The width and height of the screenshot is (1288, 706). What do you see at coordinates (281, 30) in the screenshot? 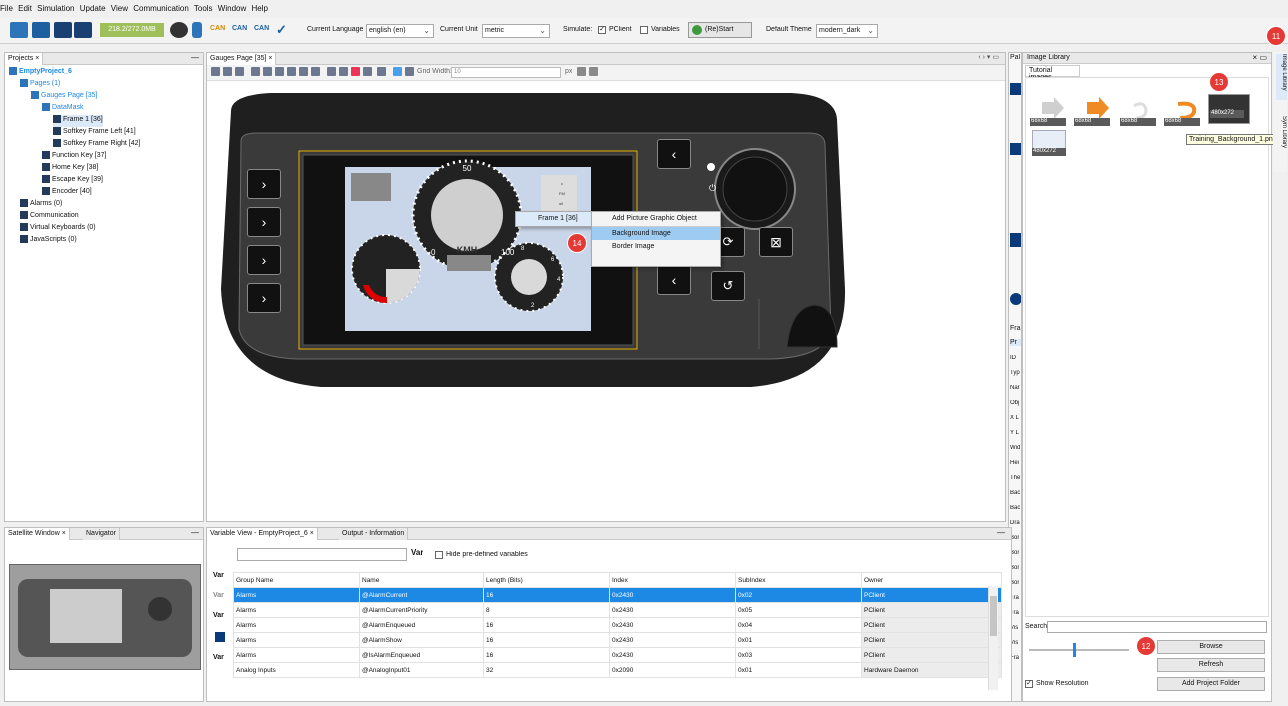
I see `variables-check-icon: ✓` at bounding box center [281, 30].